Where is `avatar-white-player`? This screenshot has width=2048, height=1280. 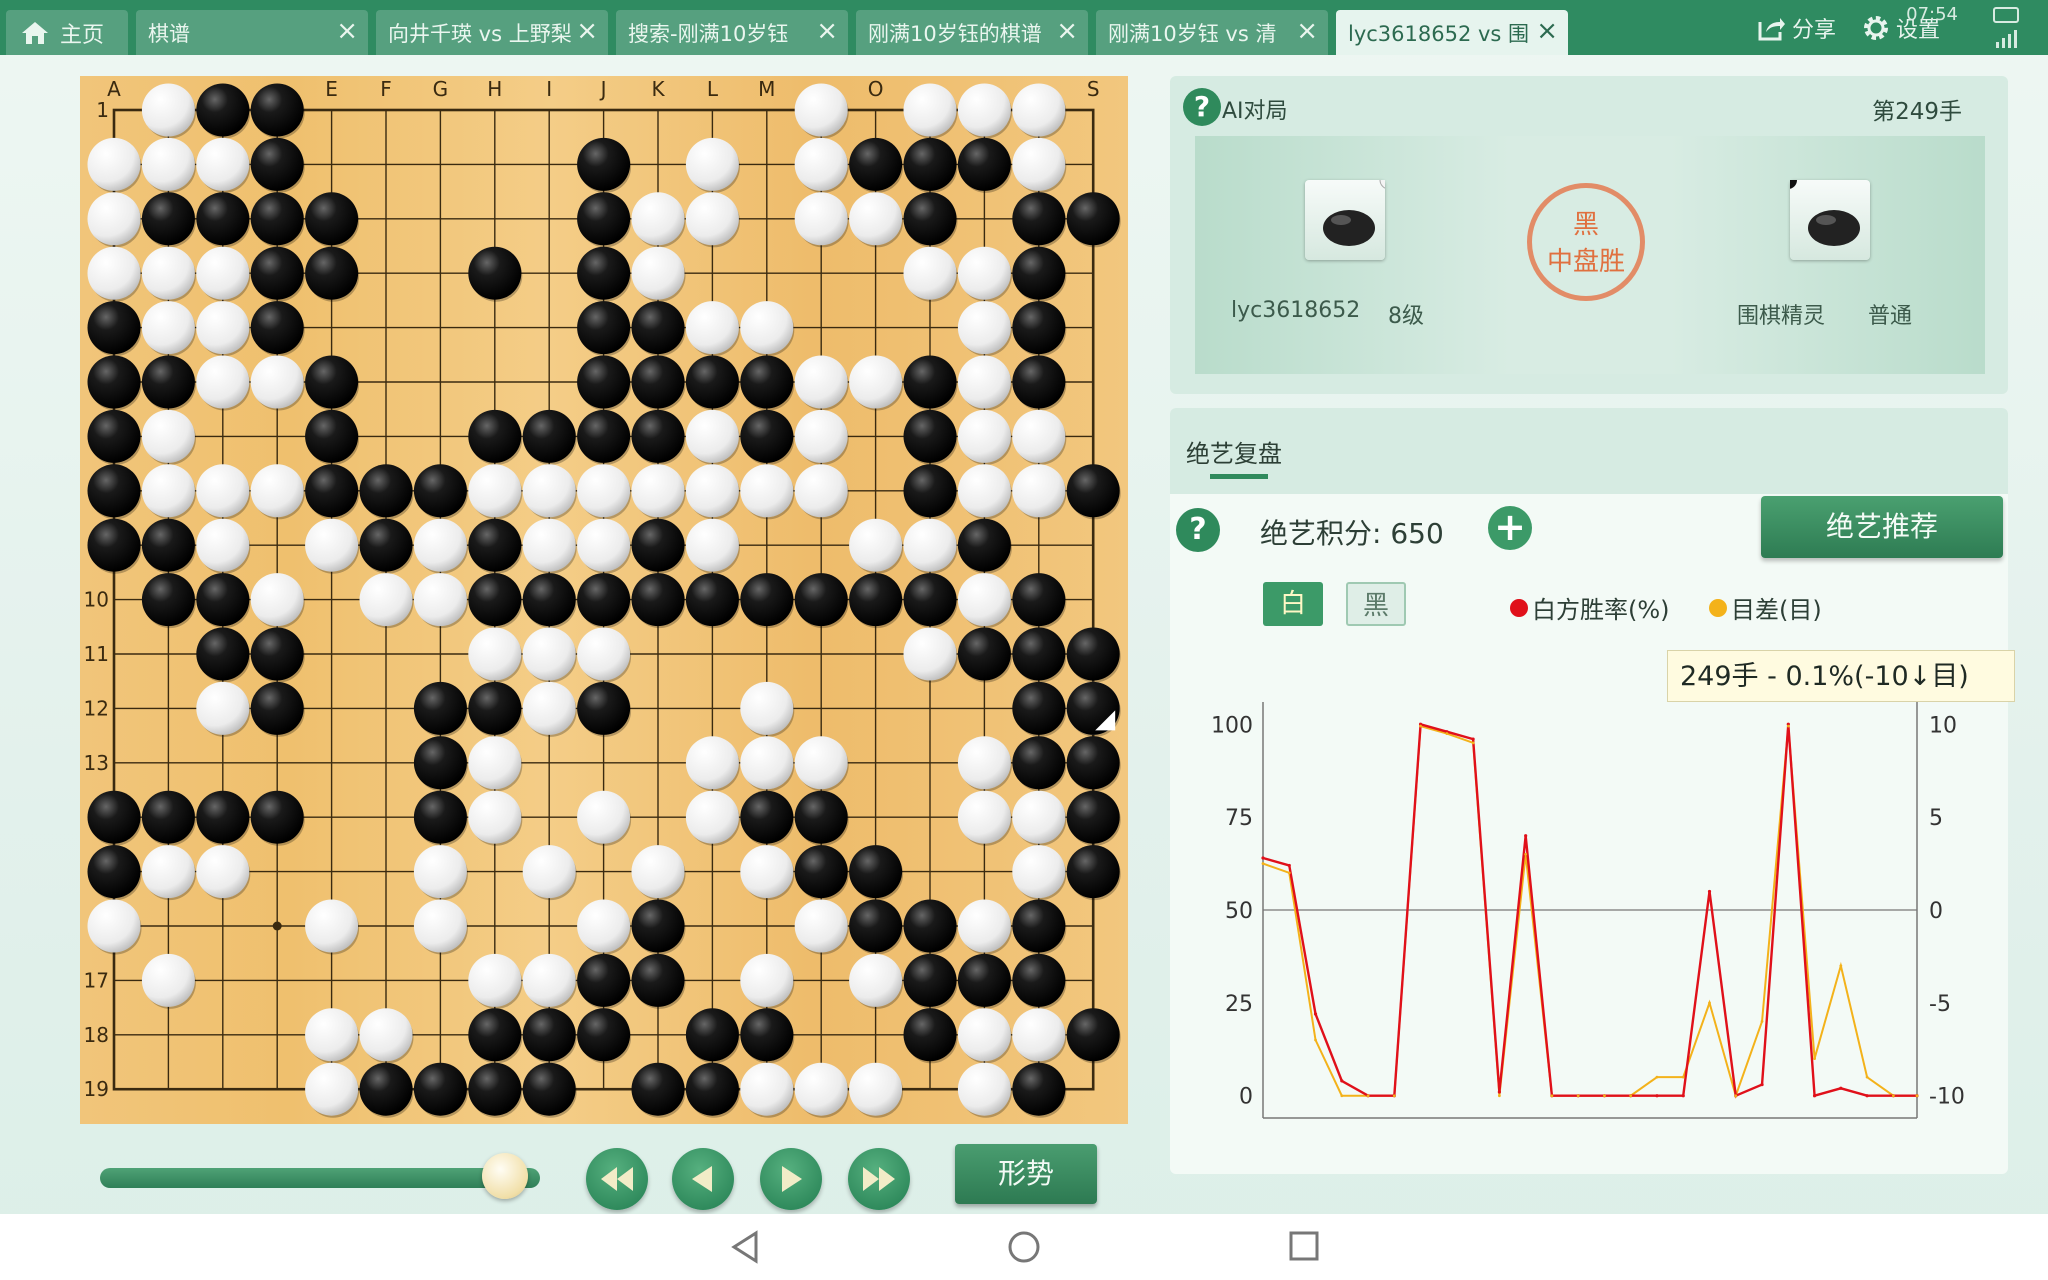
avatar-white-player is located at coordinates (1824, 215).